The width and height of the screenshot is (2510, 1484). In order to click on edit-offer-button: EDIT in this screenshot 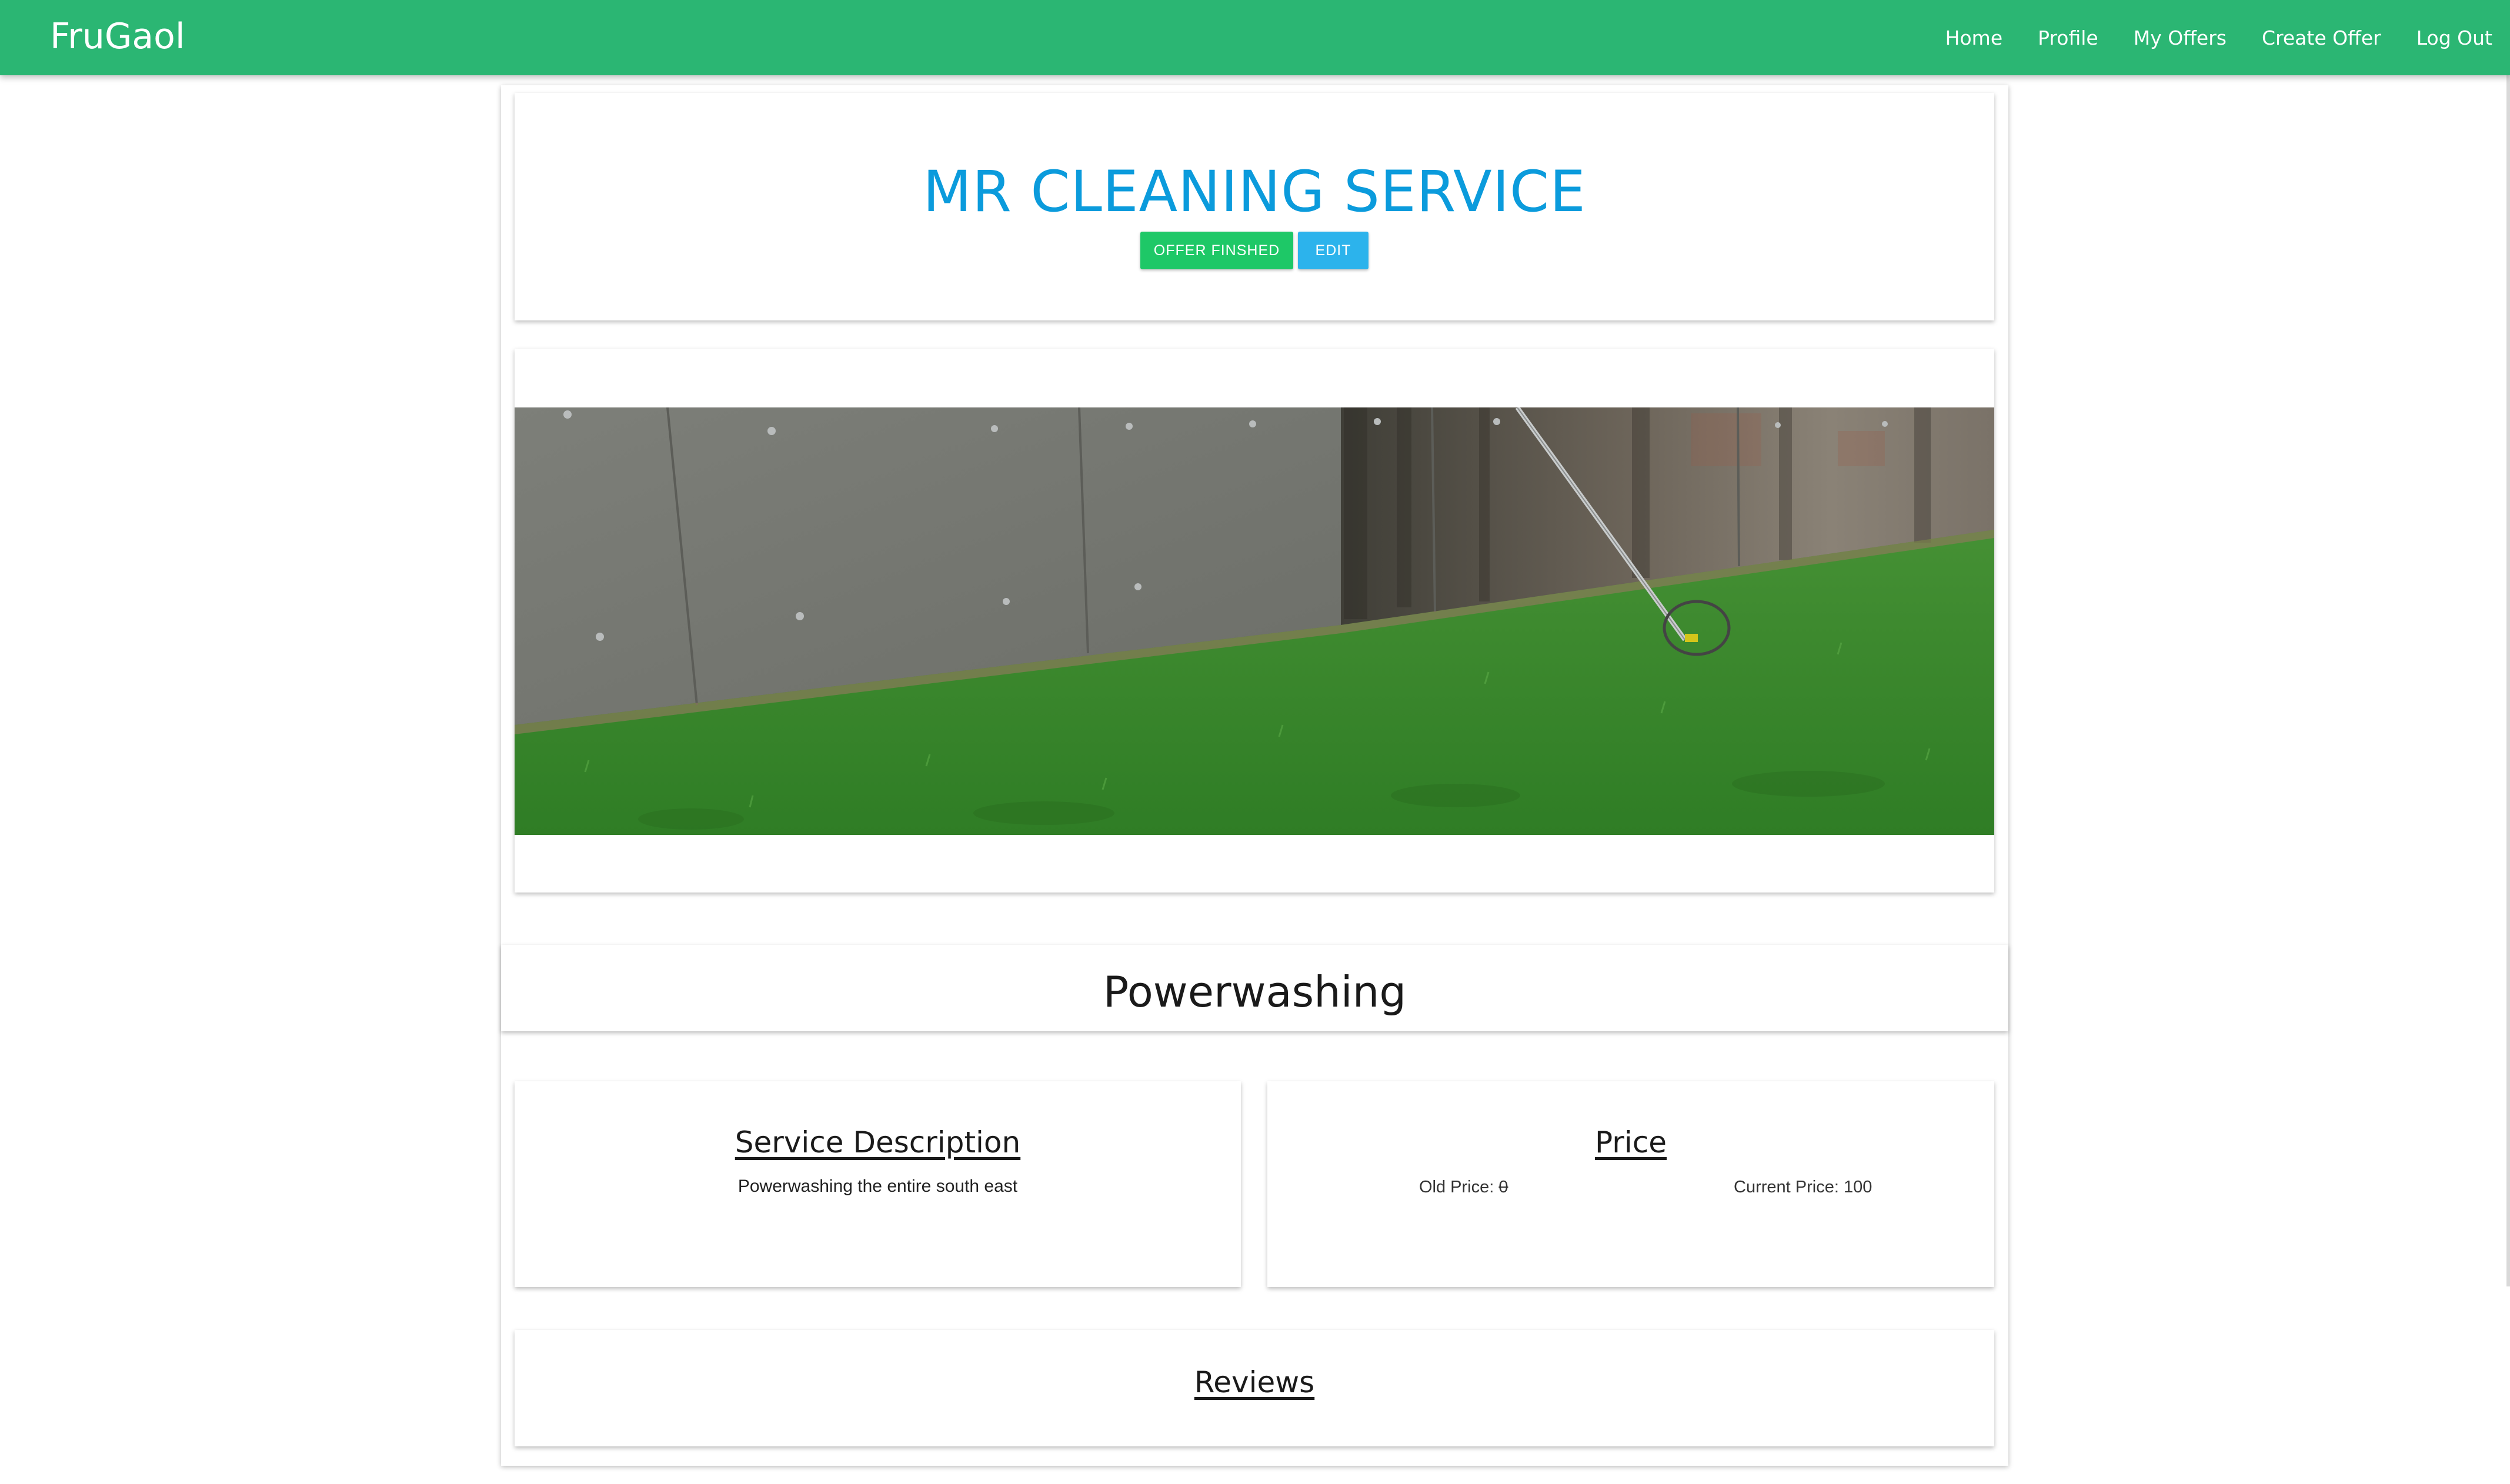, I will do `click(1333, 250)`.